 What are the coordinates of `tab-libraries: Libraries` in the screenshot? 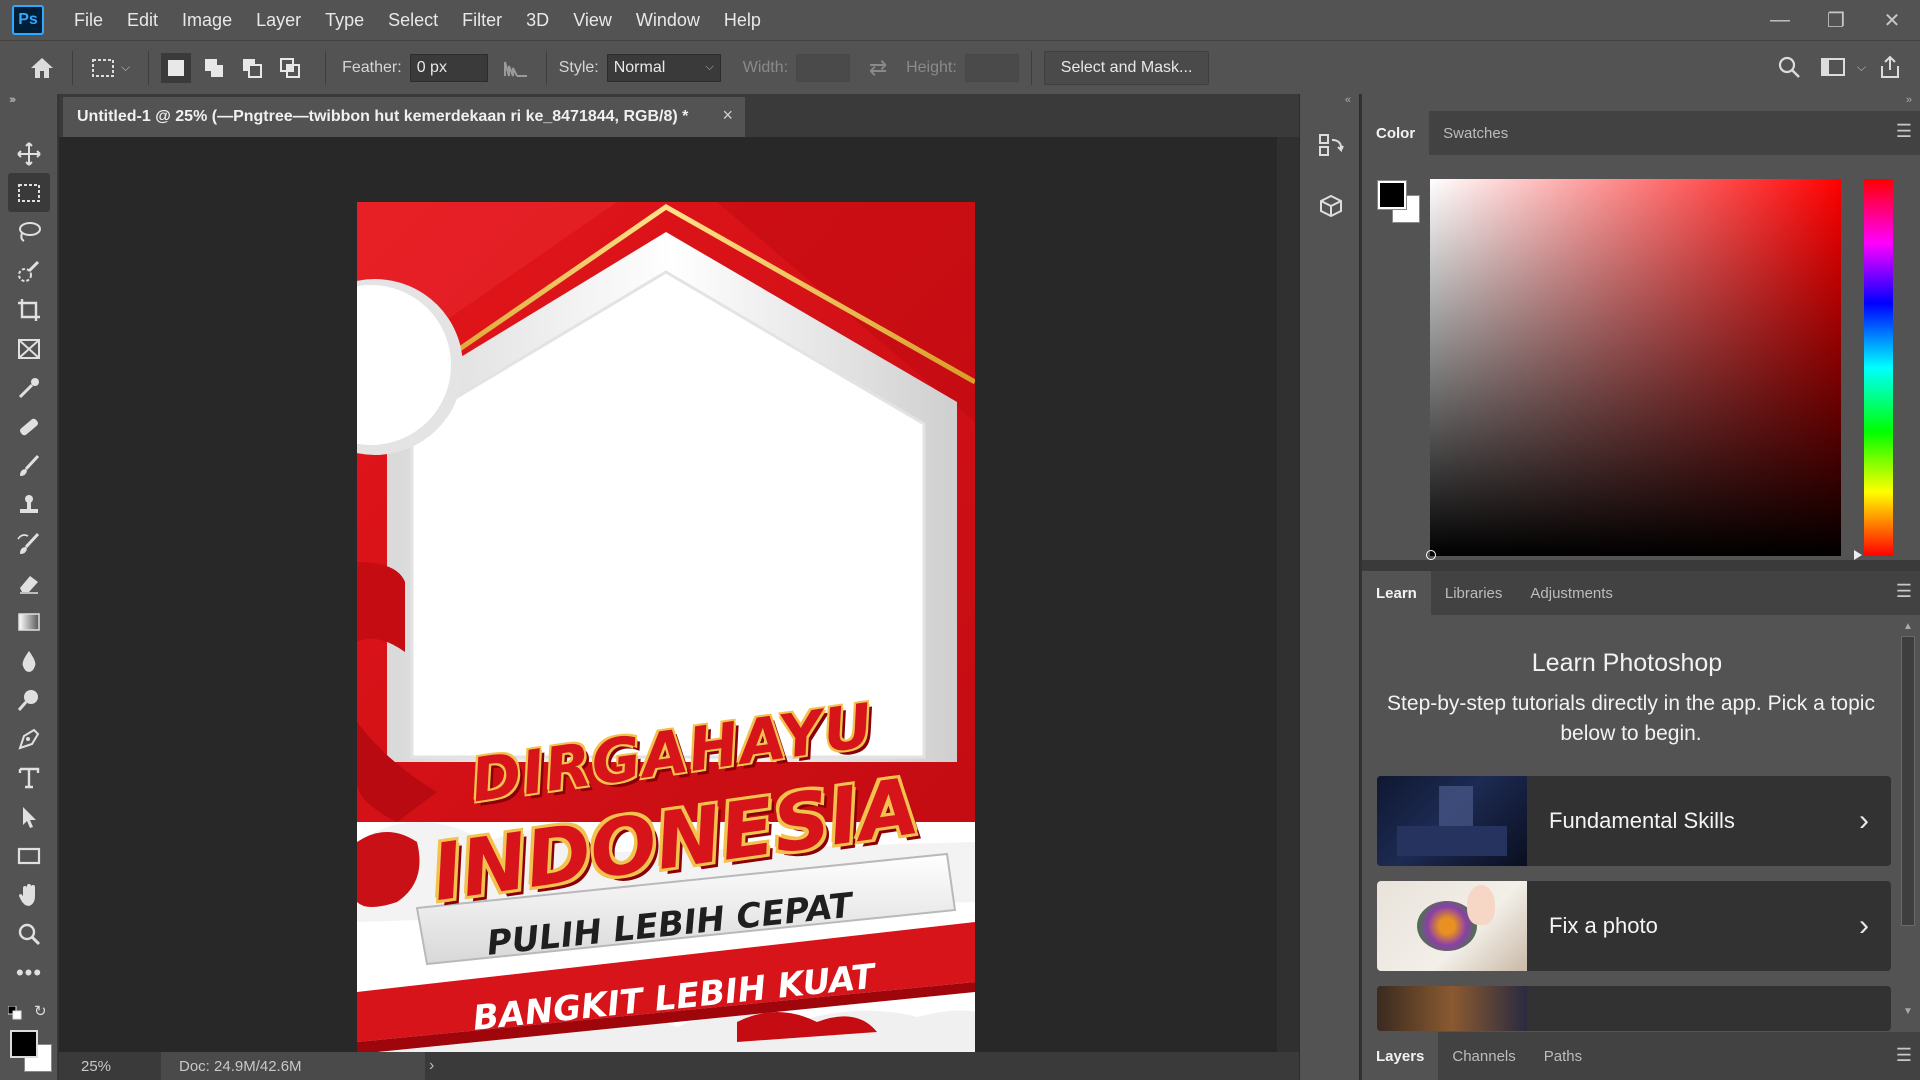 It's located at (1474, 593).